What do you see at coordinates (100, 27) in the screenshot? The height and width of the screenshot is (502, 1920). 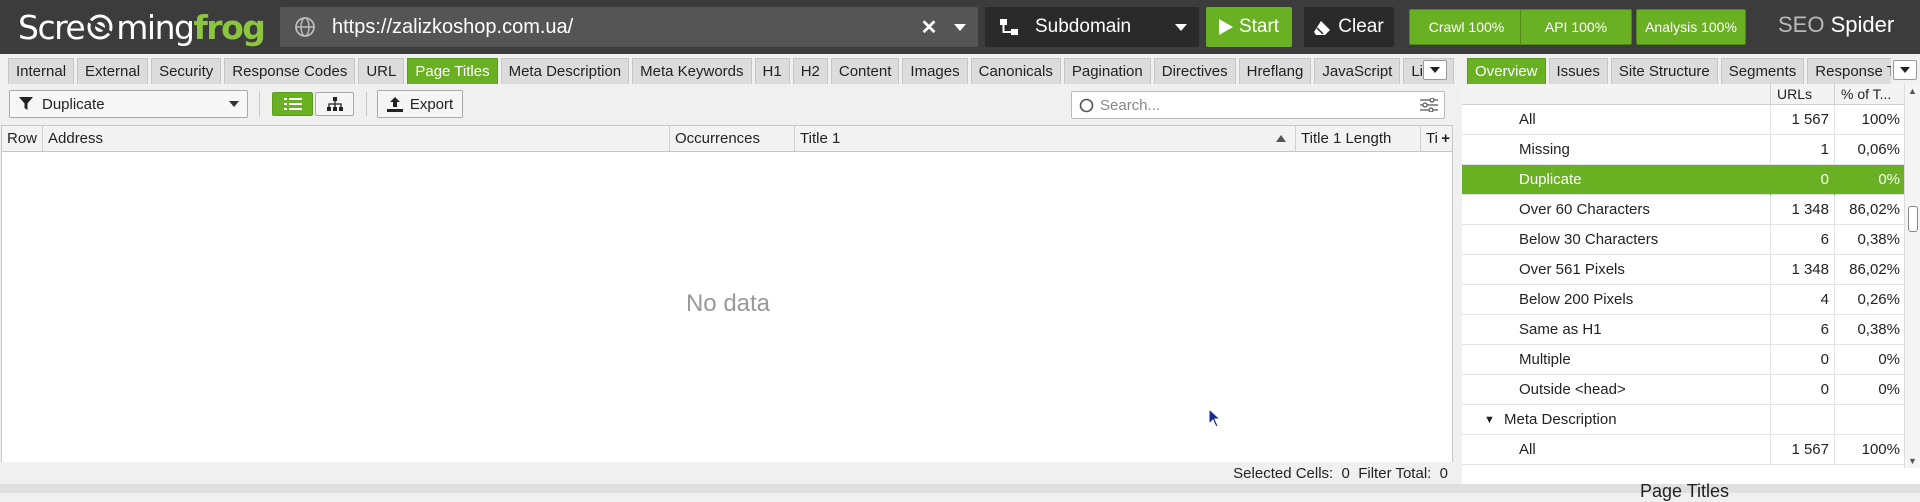 I see `frog-eye-icon` at bounding box center [100, 27].